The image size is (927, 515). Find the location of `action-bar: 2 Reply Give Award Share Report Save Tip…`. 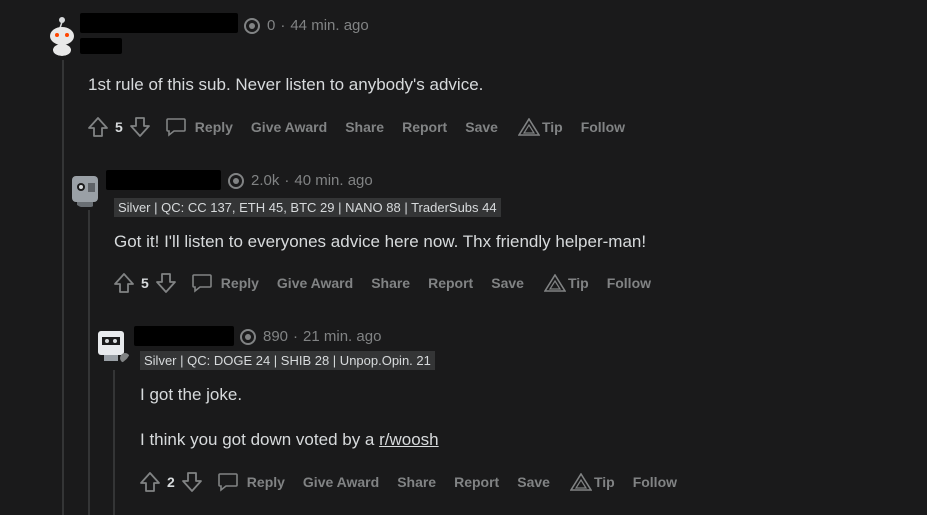

action-bar: 2 Reply Give Award Share Report Save Tip… is located at coordinates (408, 482).